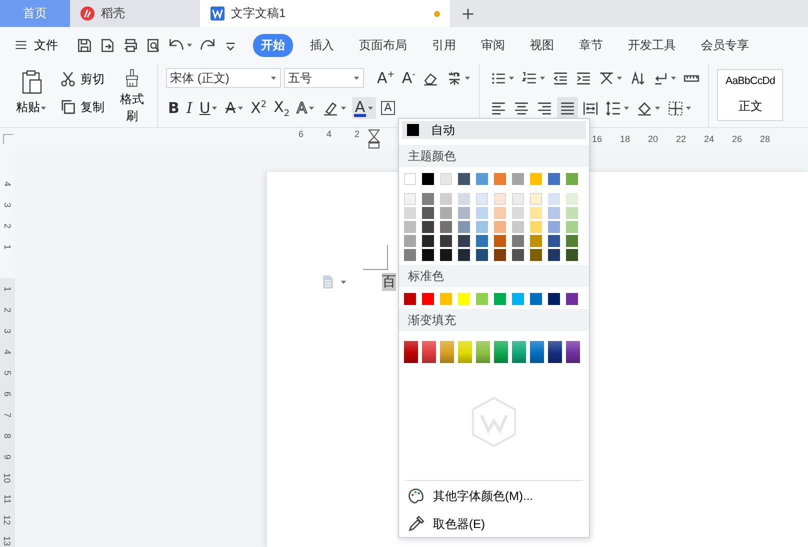  I want to click on paste-button: 粘贴, so click(31, 97).